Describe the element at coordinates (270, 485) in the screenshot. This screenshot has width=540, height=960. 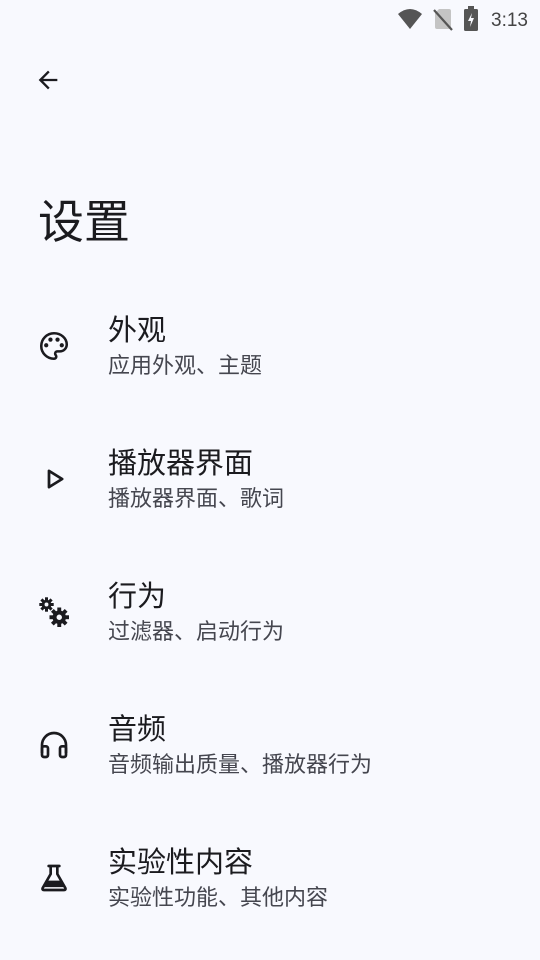
I see `settings-item-player-ui: 播放器界面 播放器界面、歌词` at that location.